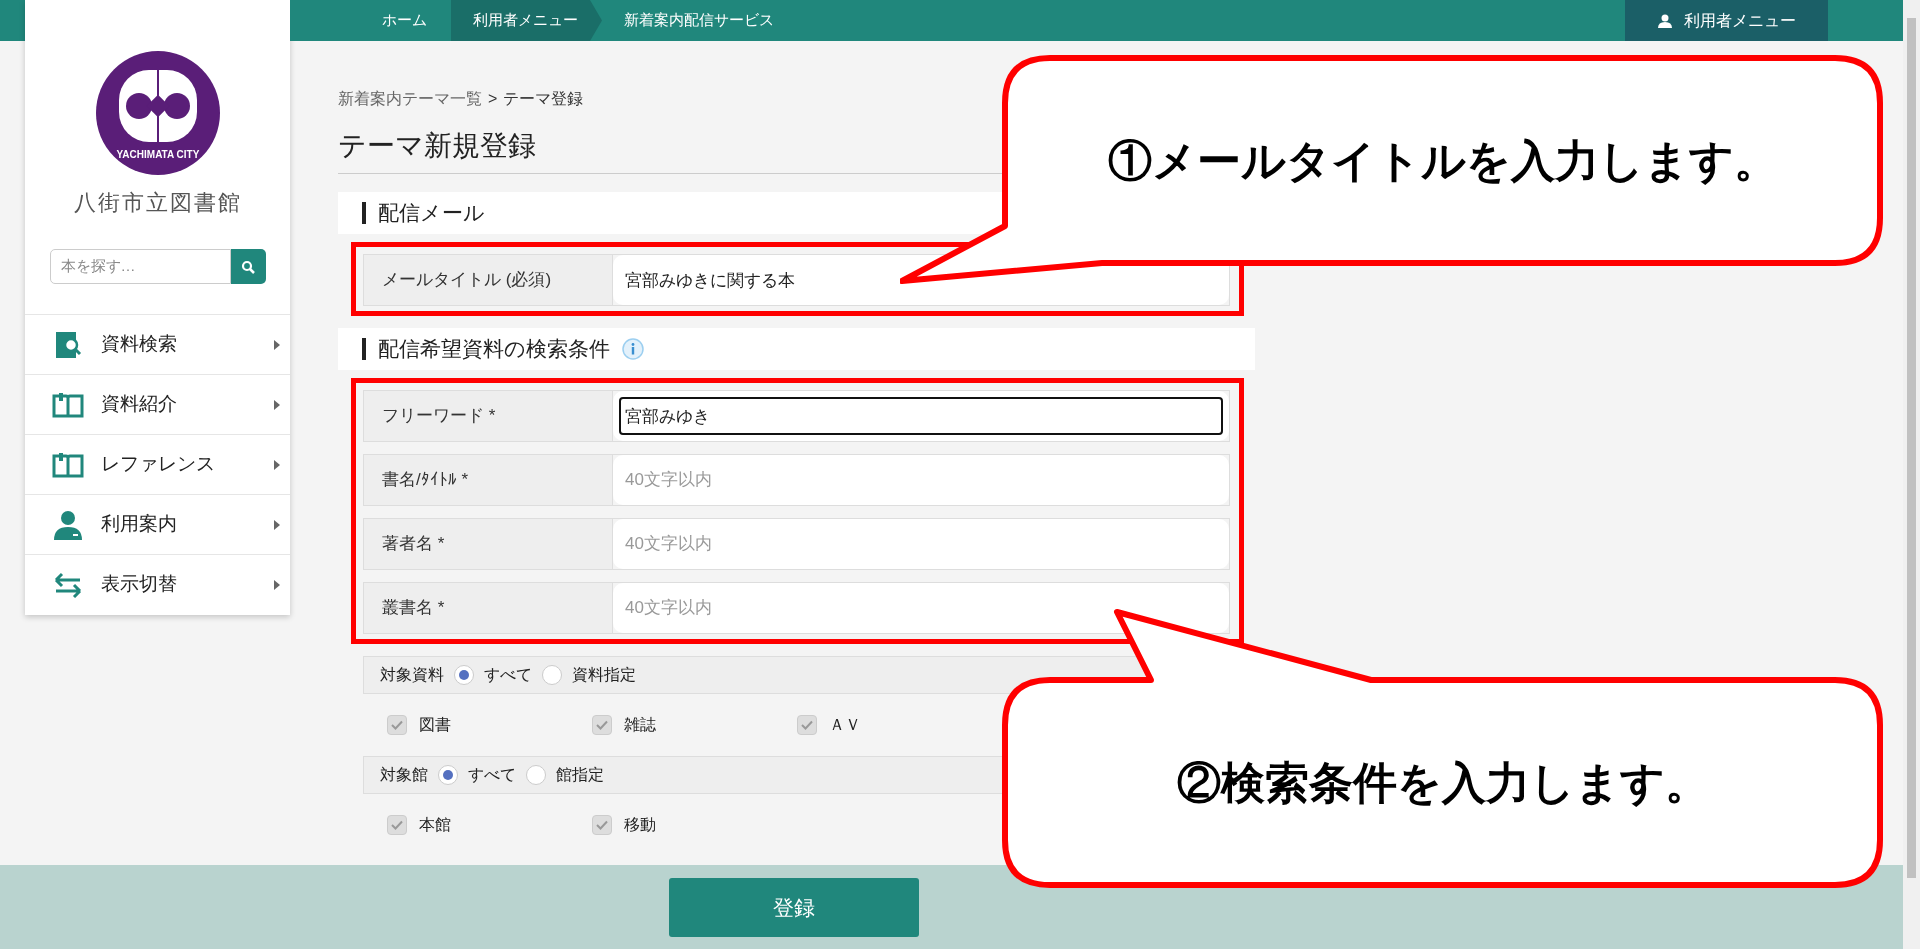  Describe the element at coordinates (526, 20) in the screenshot. I see `nav-breadcrumb: 利用者メニュー` at that location.